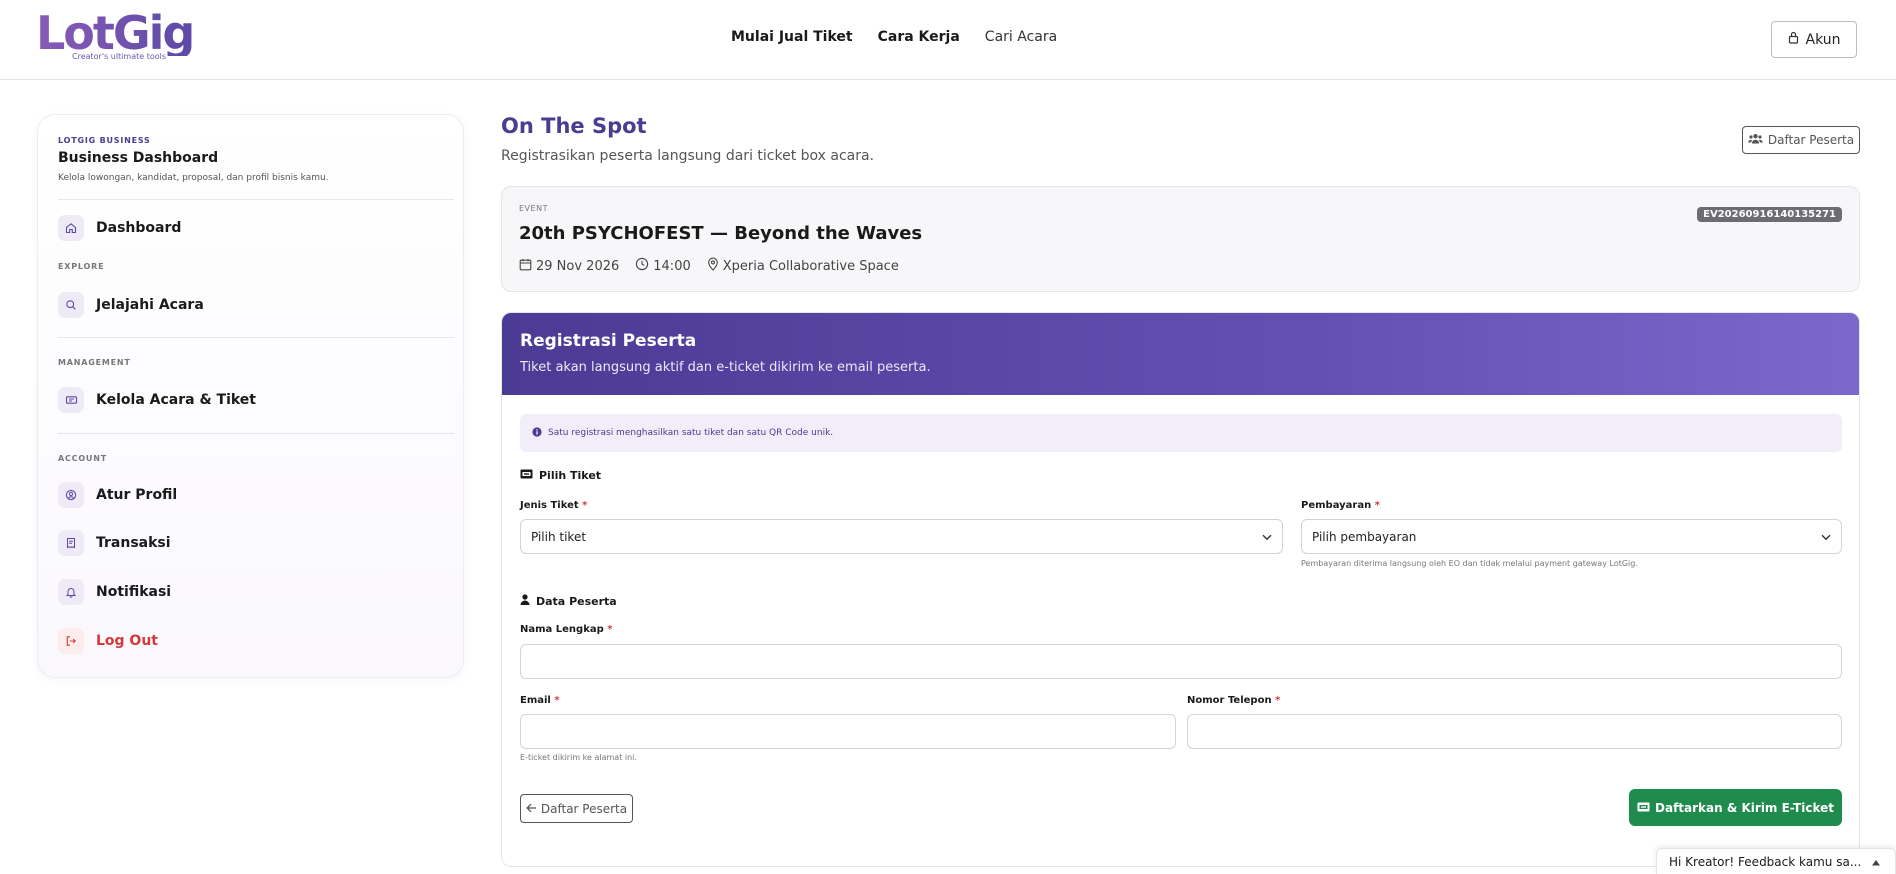  I want to click on full-name-label: Nama Lengkap *, so click(566, 629).